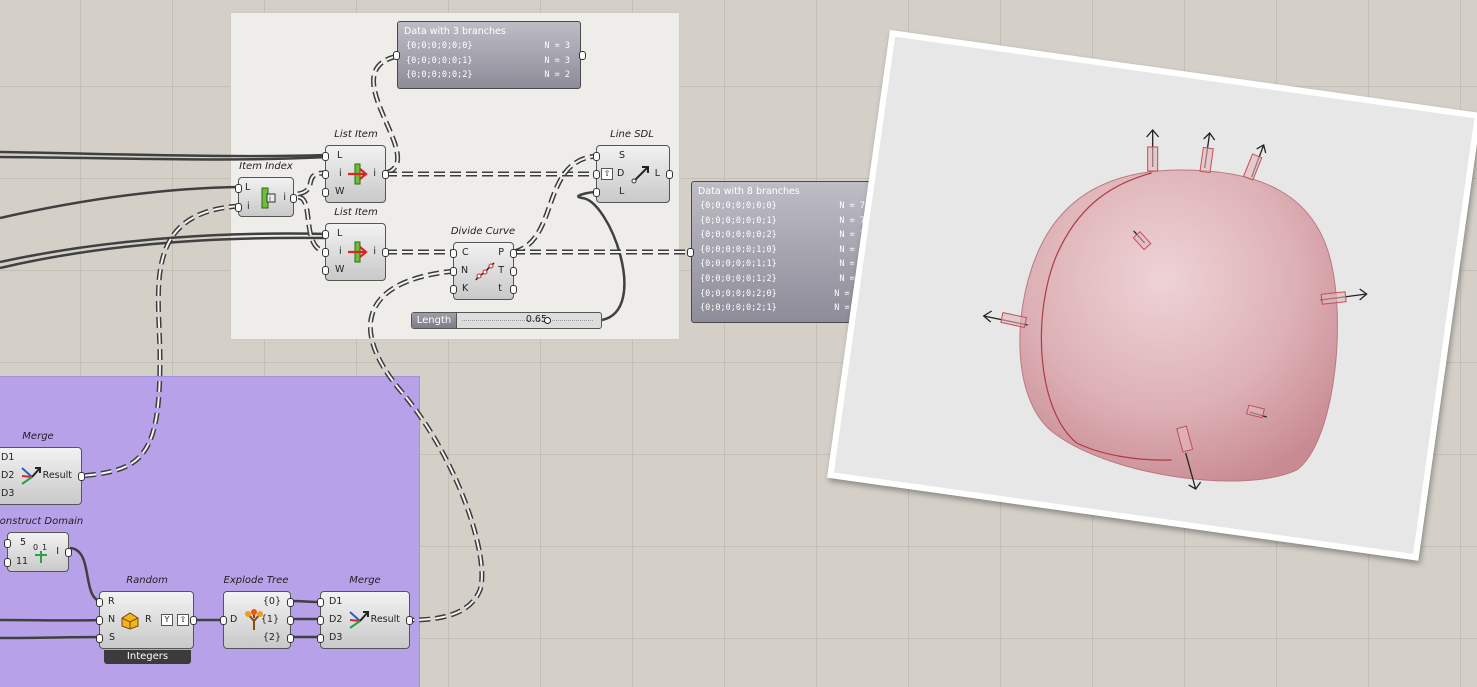 The height and width of the screenshot is (687, 1477). I want to click on reparameterize-flag-icon: ⇧, so click(607, 174).